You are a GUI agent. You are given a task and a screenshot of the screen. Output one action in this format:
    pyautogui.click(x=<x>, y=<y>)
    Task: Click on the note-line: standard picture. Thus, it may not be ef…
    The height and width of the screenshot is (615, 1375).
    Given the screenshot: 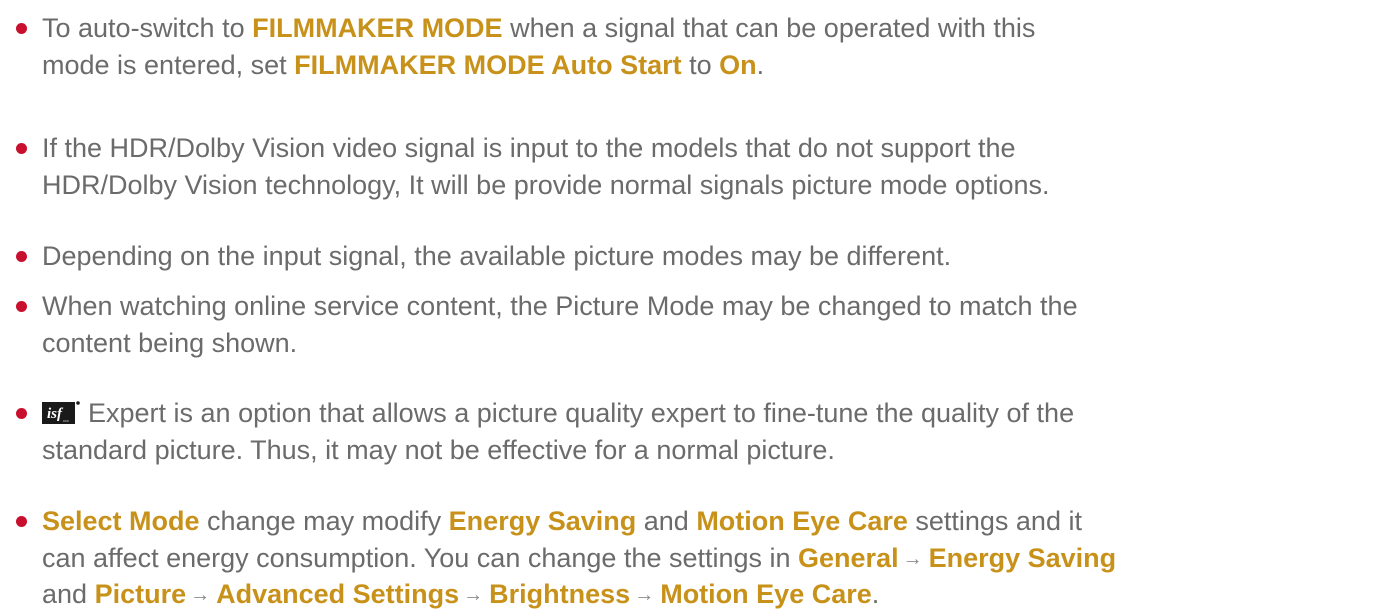 What is the action you would take?
    pyautogui.click(x=438, y=450)
    